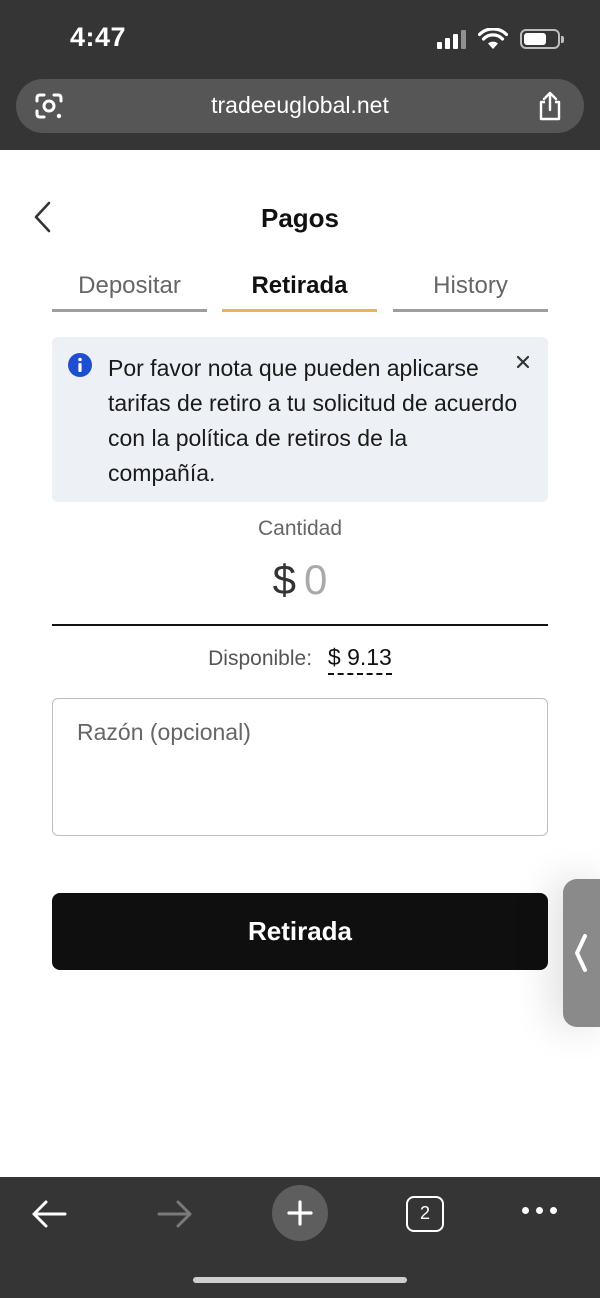 Image resolution: width=600 pixels, height=1298 pixels. Describe the element at coordinates (300, 528) in the screenshot. I see `amount-label: Cantidad` at that location.